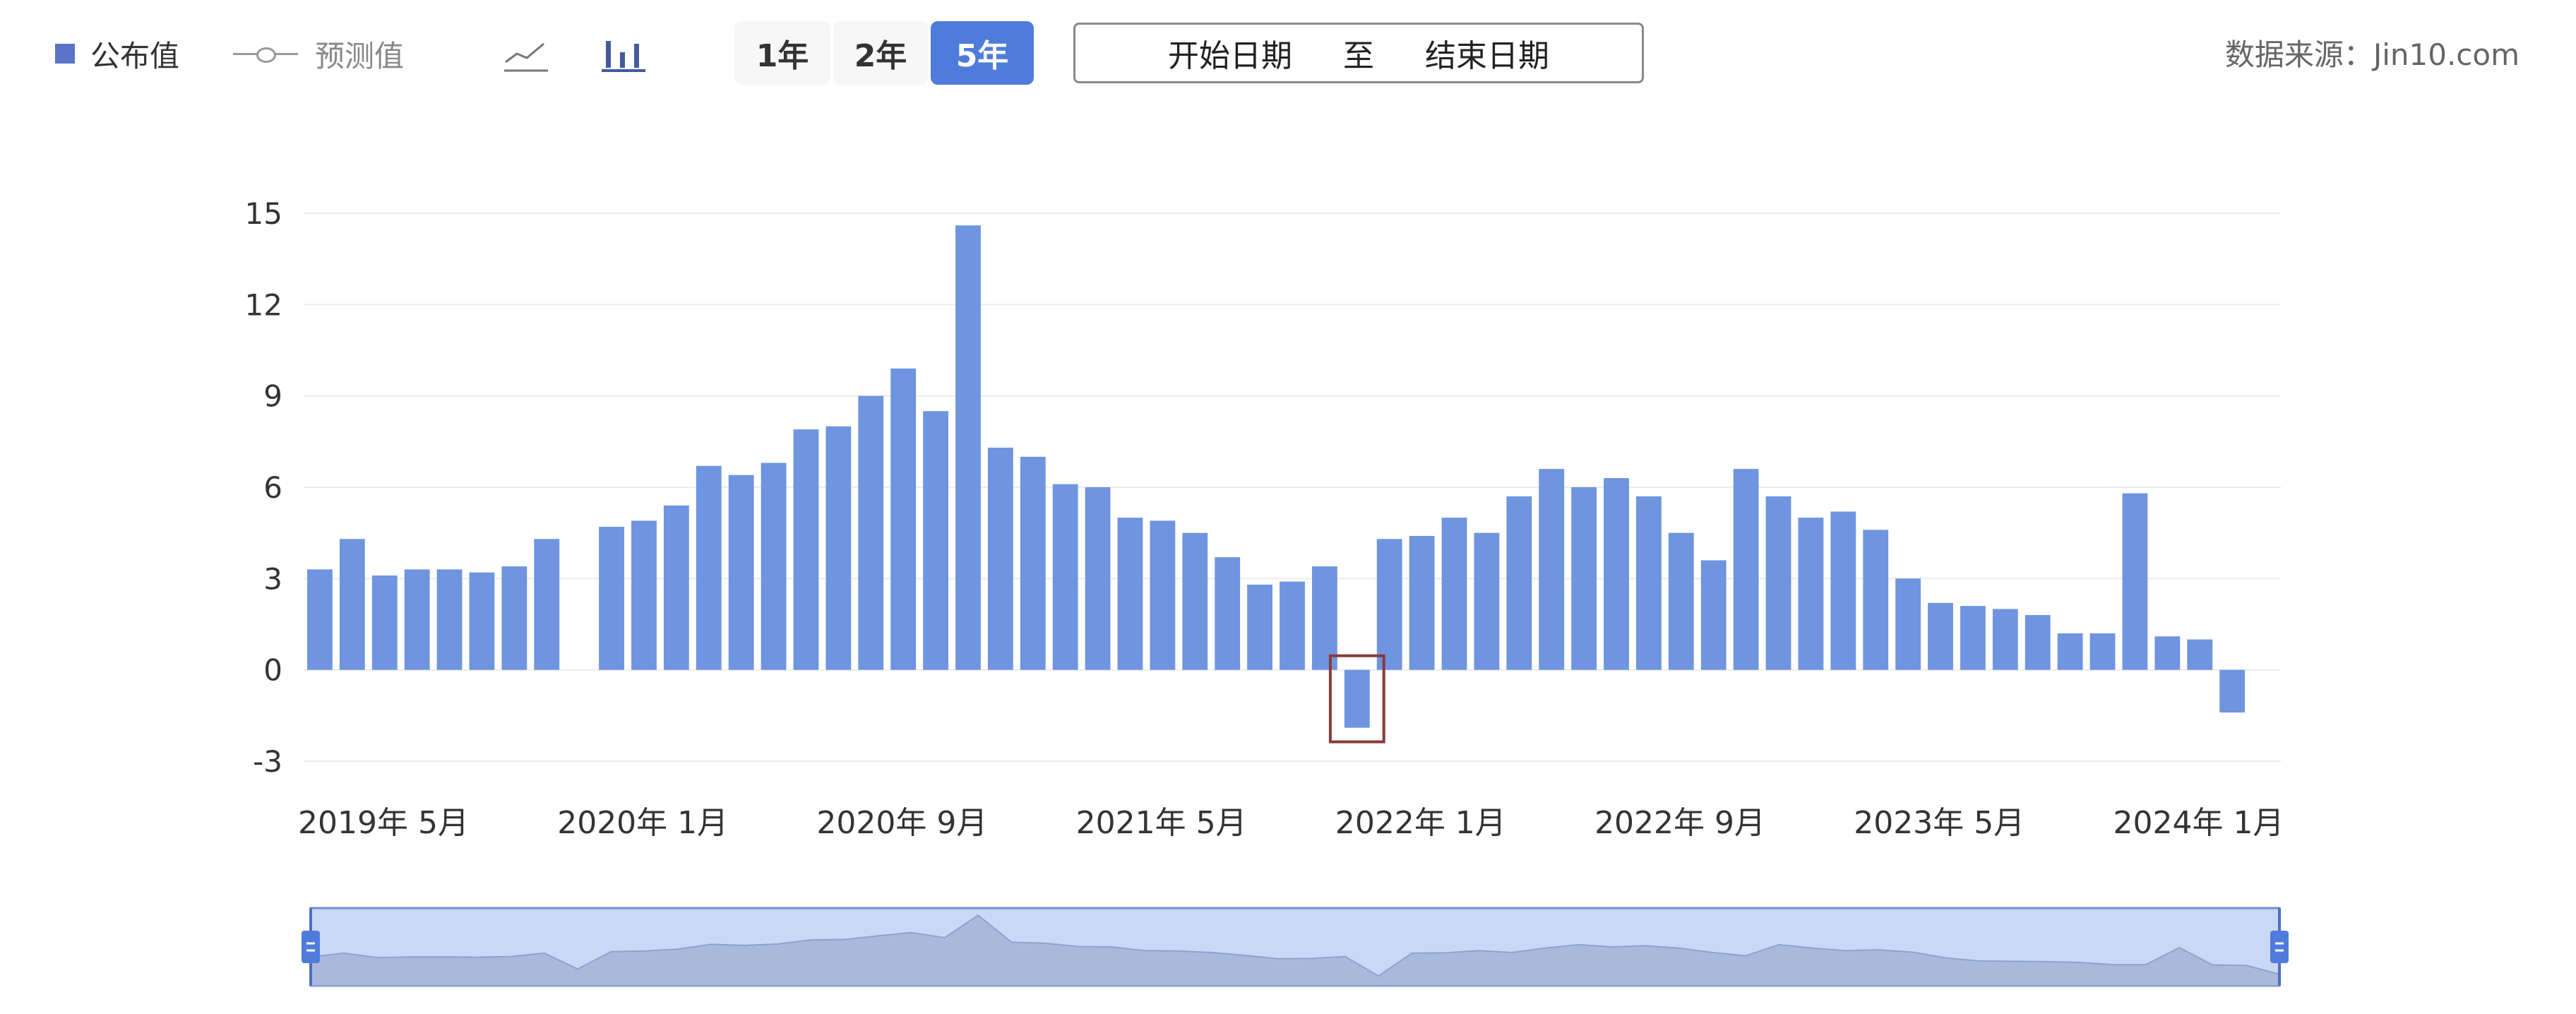 The width and height of the screenshot is (2576, 1014). What do you see at coordinates (623, 53) in the screenshot?
I see `bar-chart-icon` at bounding box center [623, 53].